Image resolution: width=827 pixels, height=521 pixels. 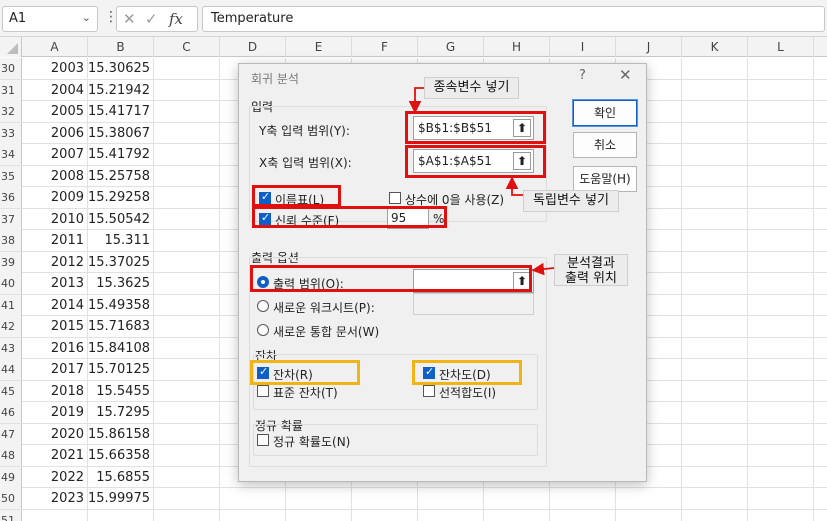 What do you see at coordinates (513, 19) in the screenshot?
I see `formula-input: Temperature` at bounding box center [513, 19].